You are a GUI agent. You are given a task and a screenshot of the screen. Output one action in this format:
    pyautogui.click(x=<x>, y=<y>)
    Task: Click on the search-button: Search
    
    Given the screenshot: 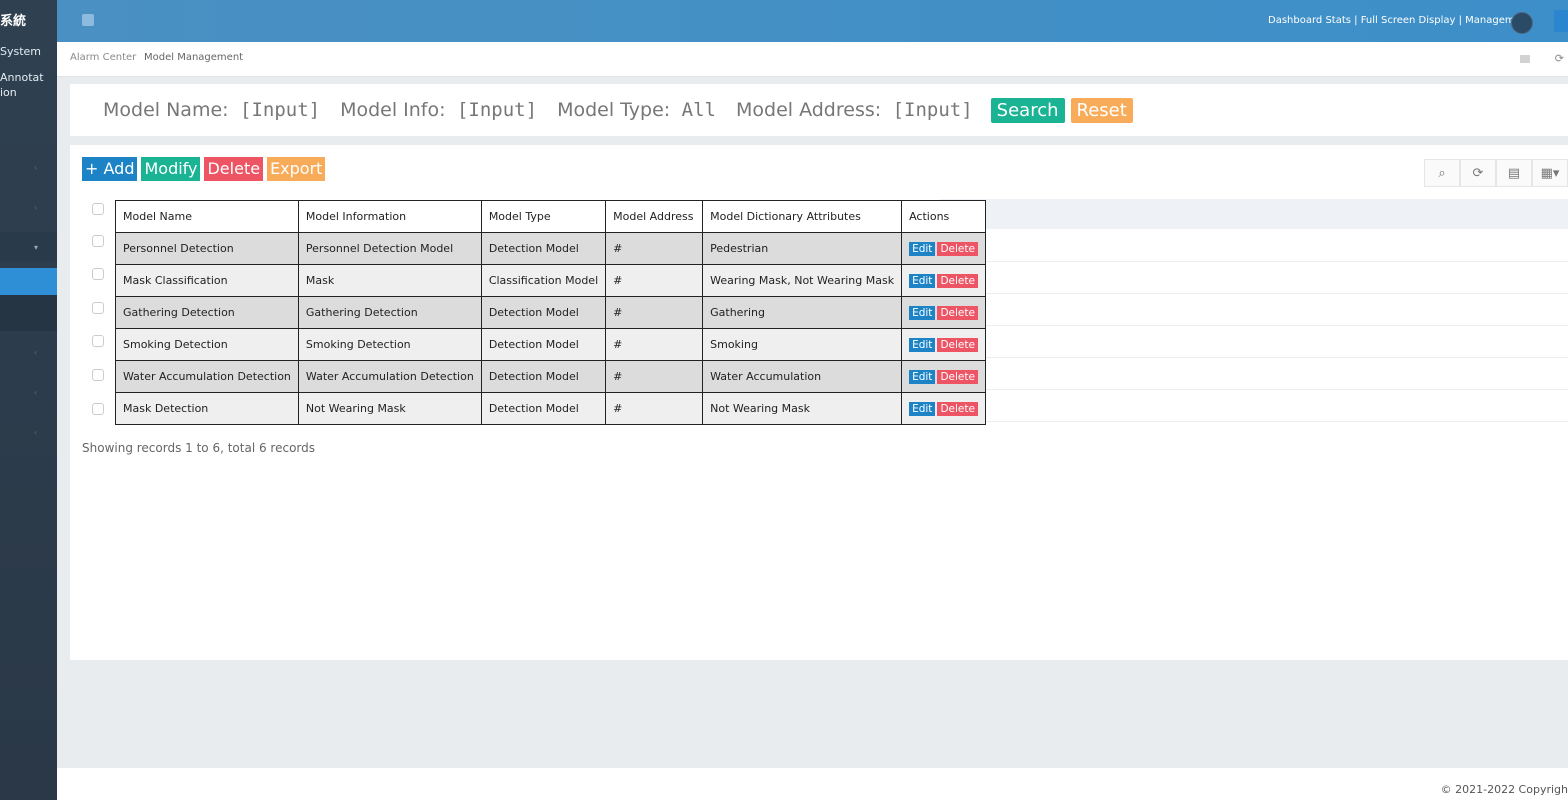 What is the action you would take?
    pyautogui.click(x=1027, y=110)
    